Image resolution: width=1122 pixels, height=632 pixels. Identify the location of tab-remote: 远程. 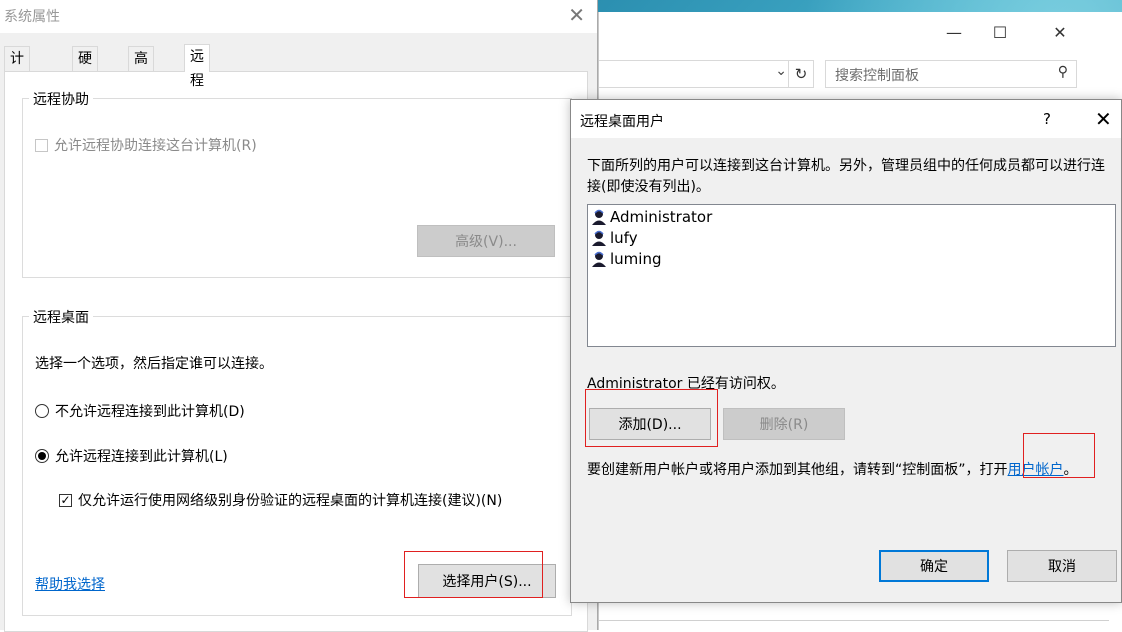
(197, 66).